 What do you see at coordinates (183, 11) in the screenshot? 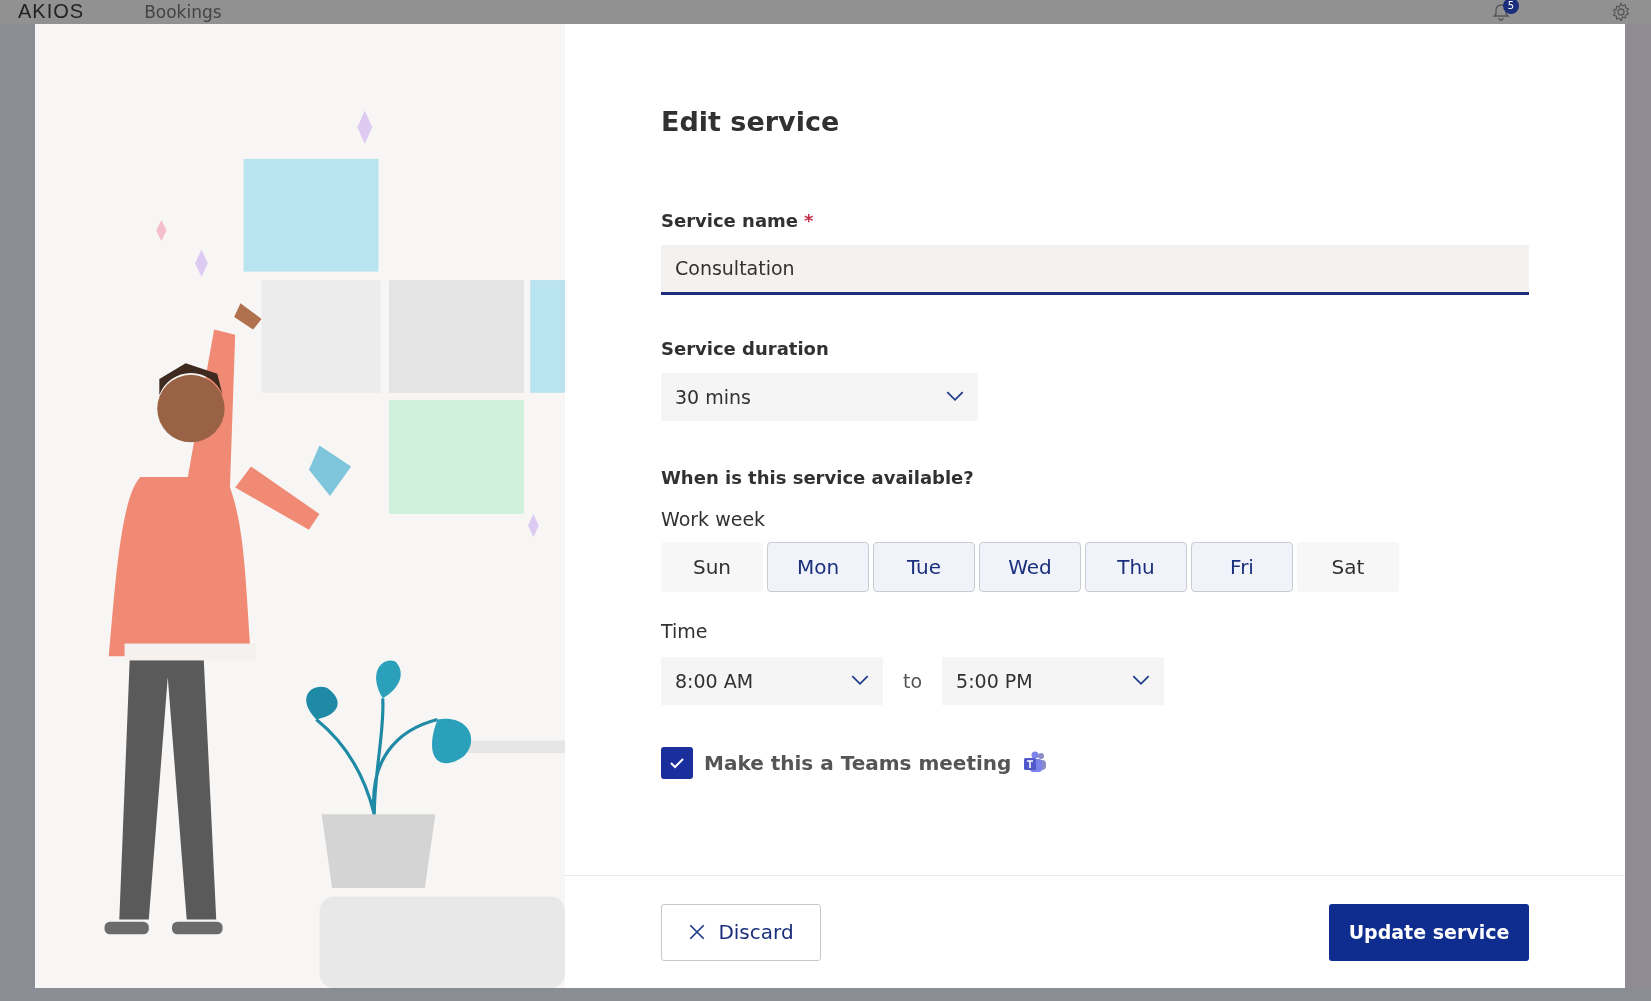
I see `app-title: Bookings` at bounding box center [183, 11].